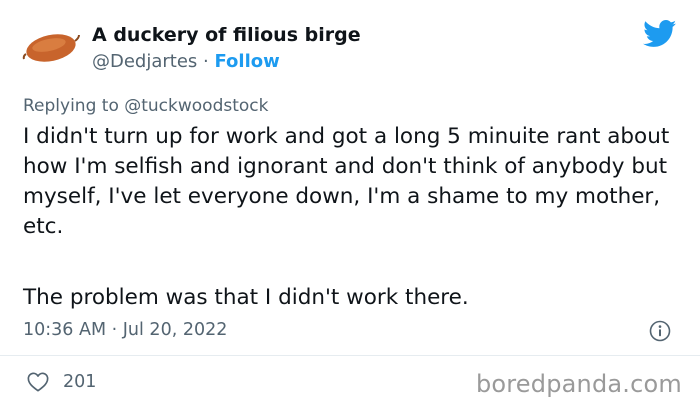  Describe the element at coordinates (79, 382) in the screenshot. I see `like-count: 201` at that location.